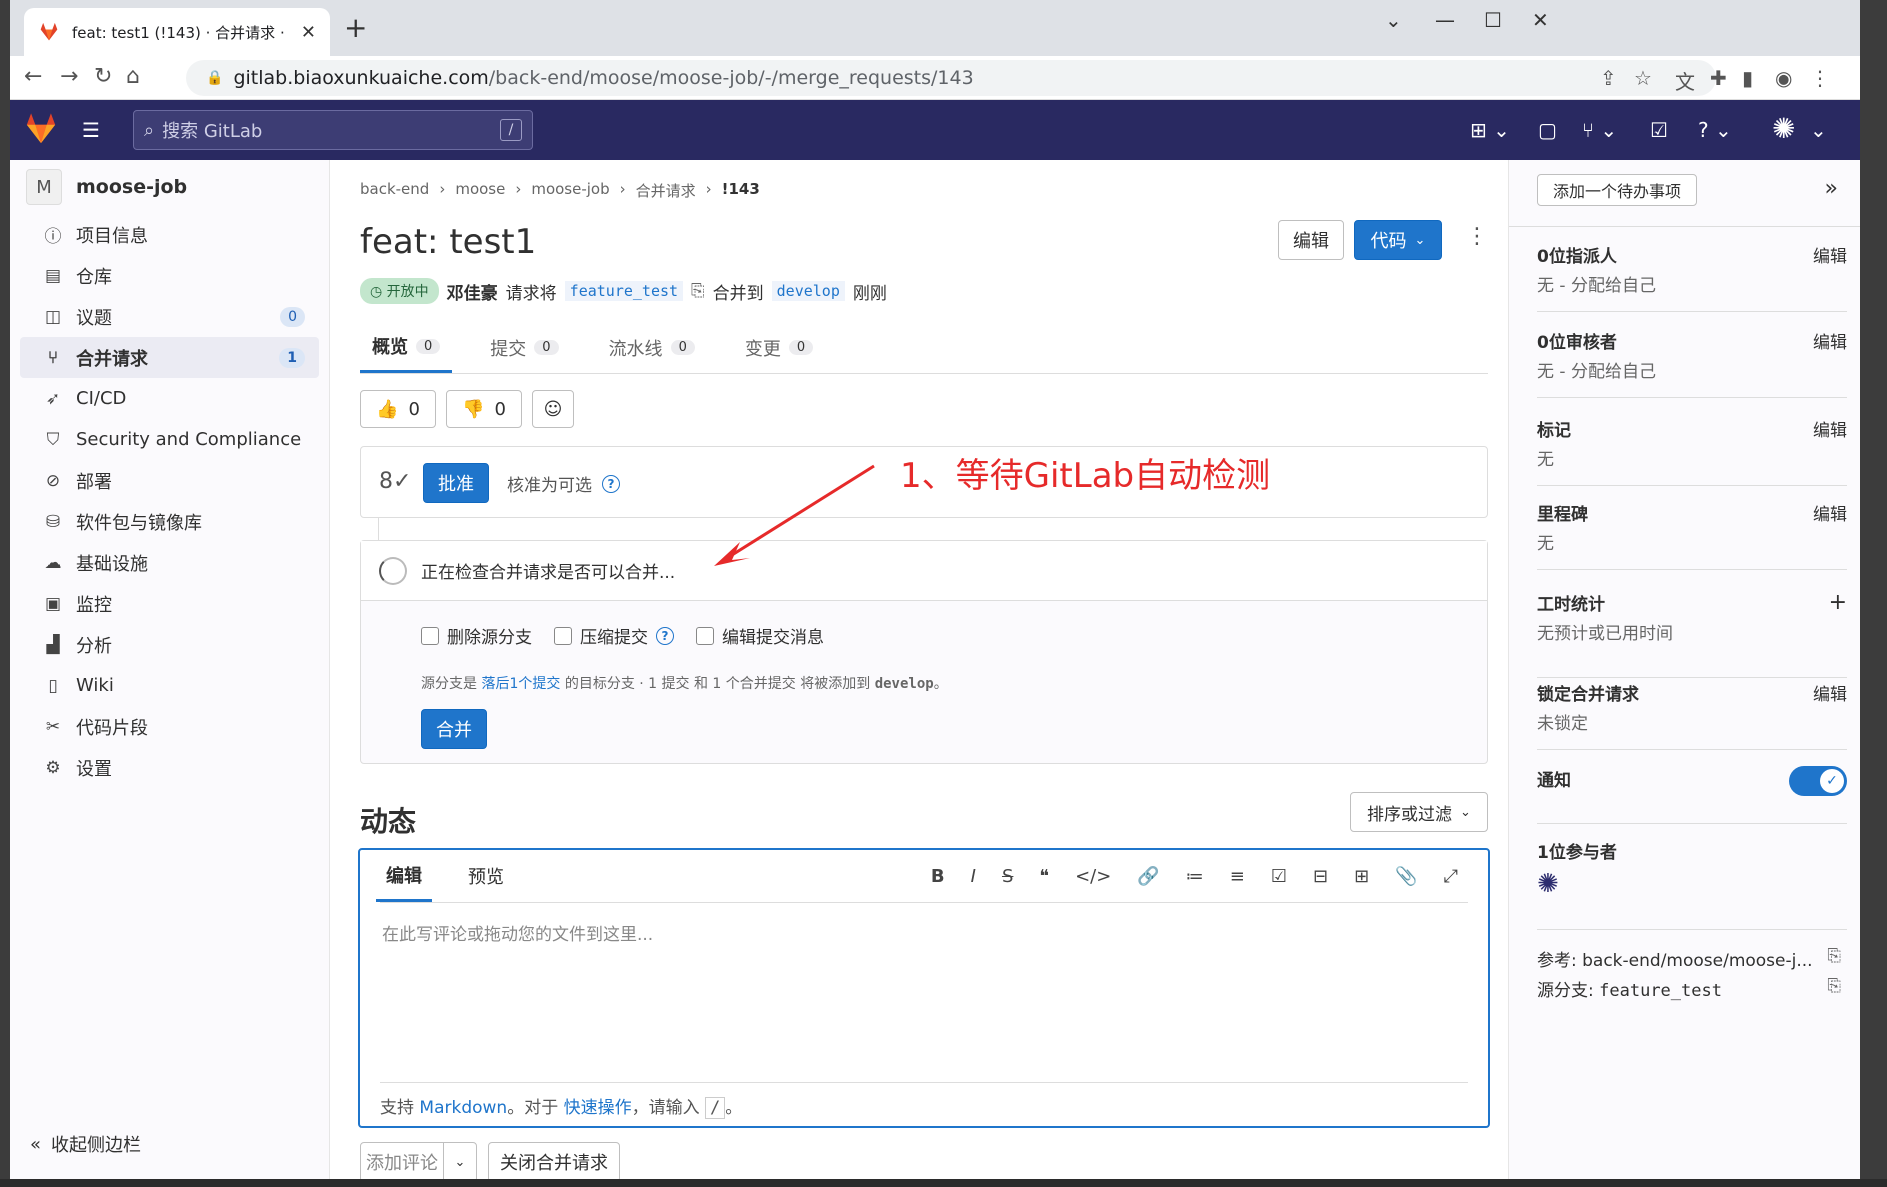 The image size is (1887, 1187). What do you see at coordinates (1830, 512) in the screenshot?
I see `edit-milestone-link: 编辑` at bounding box center [1830, 512].